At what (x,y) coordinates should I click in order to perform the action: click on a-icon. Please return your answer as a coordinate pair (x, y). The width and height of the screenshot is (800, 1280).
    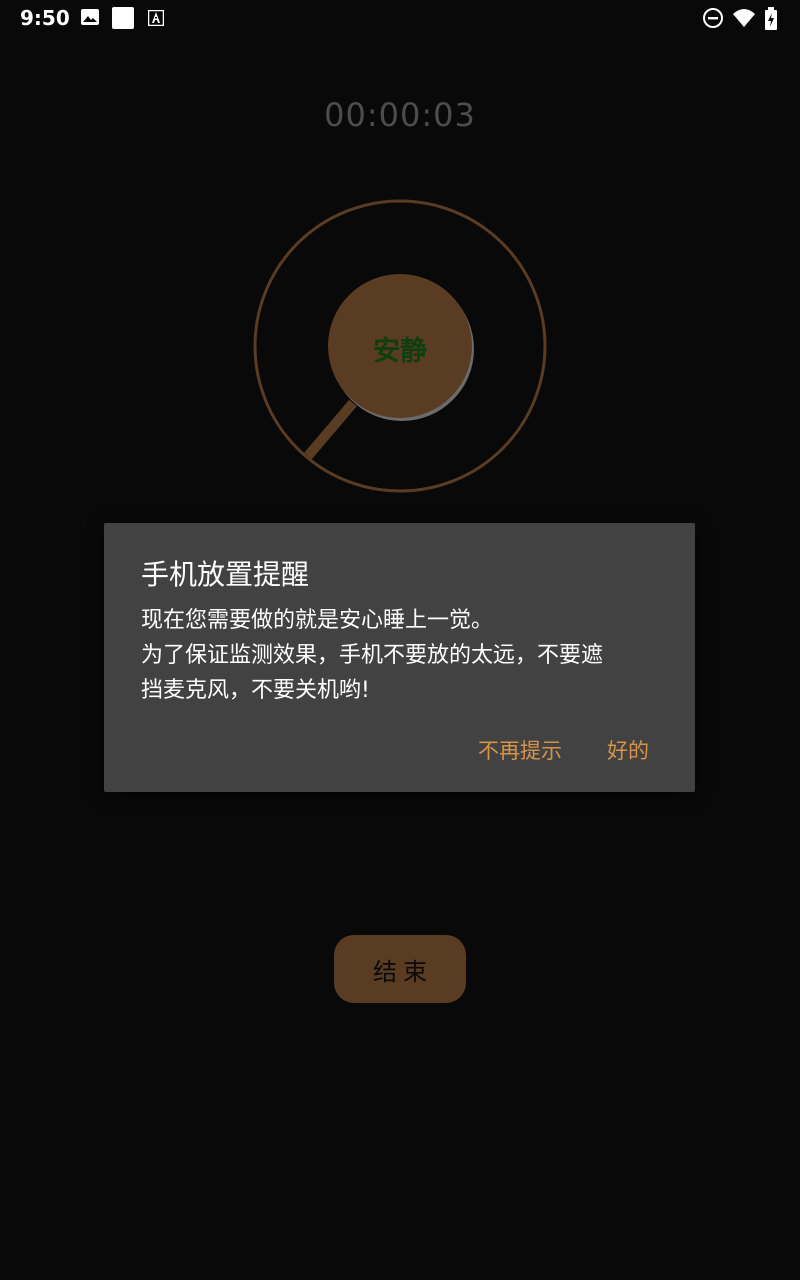
    Looking at the image, I should click on (156, 18).